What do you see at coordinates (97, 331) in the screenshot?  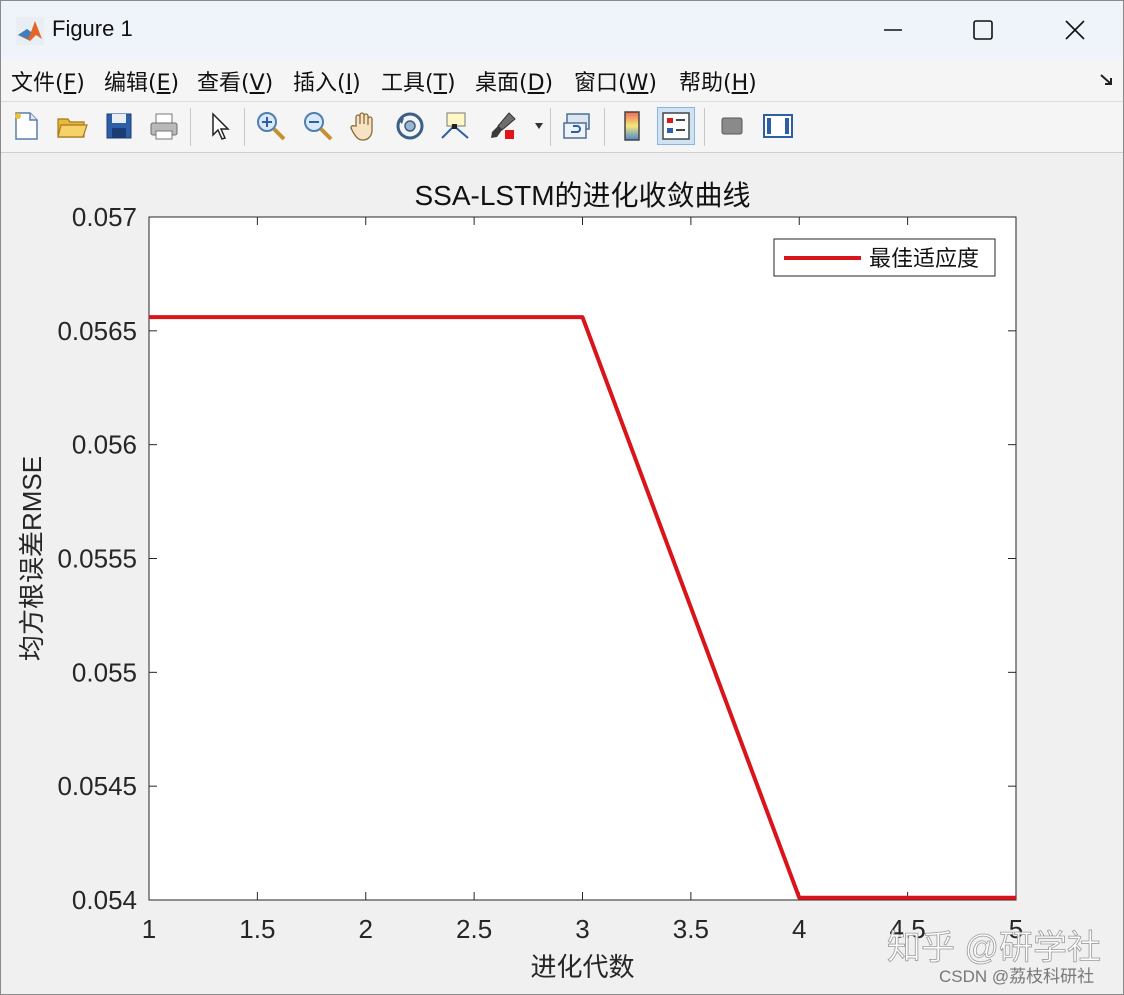 I see `y-tick-label: 0.0565` at bounding box center [97, 331].